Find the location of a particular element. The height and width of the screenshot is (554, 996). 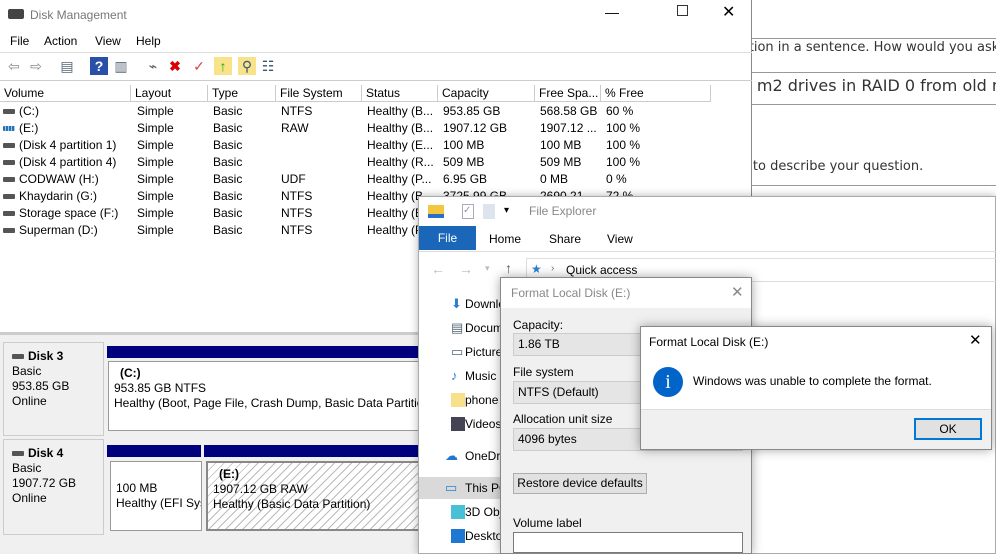

volume-name: Khaydarin (G:) is located at coordinates (58, 196).